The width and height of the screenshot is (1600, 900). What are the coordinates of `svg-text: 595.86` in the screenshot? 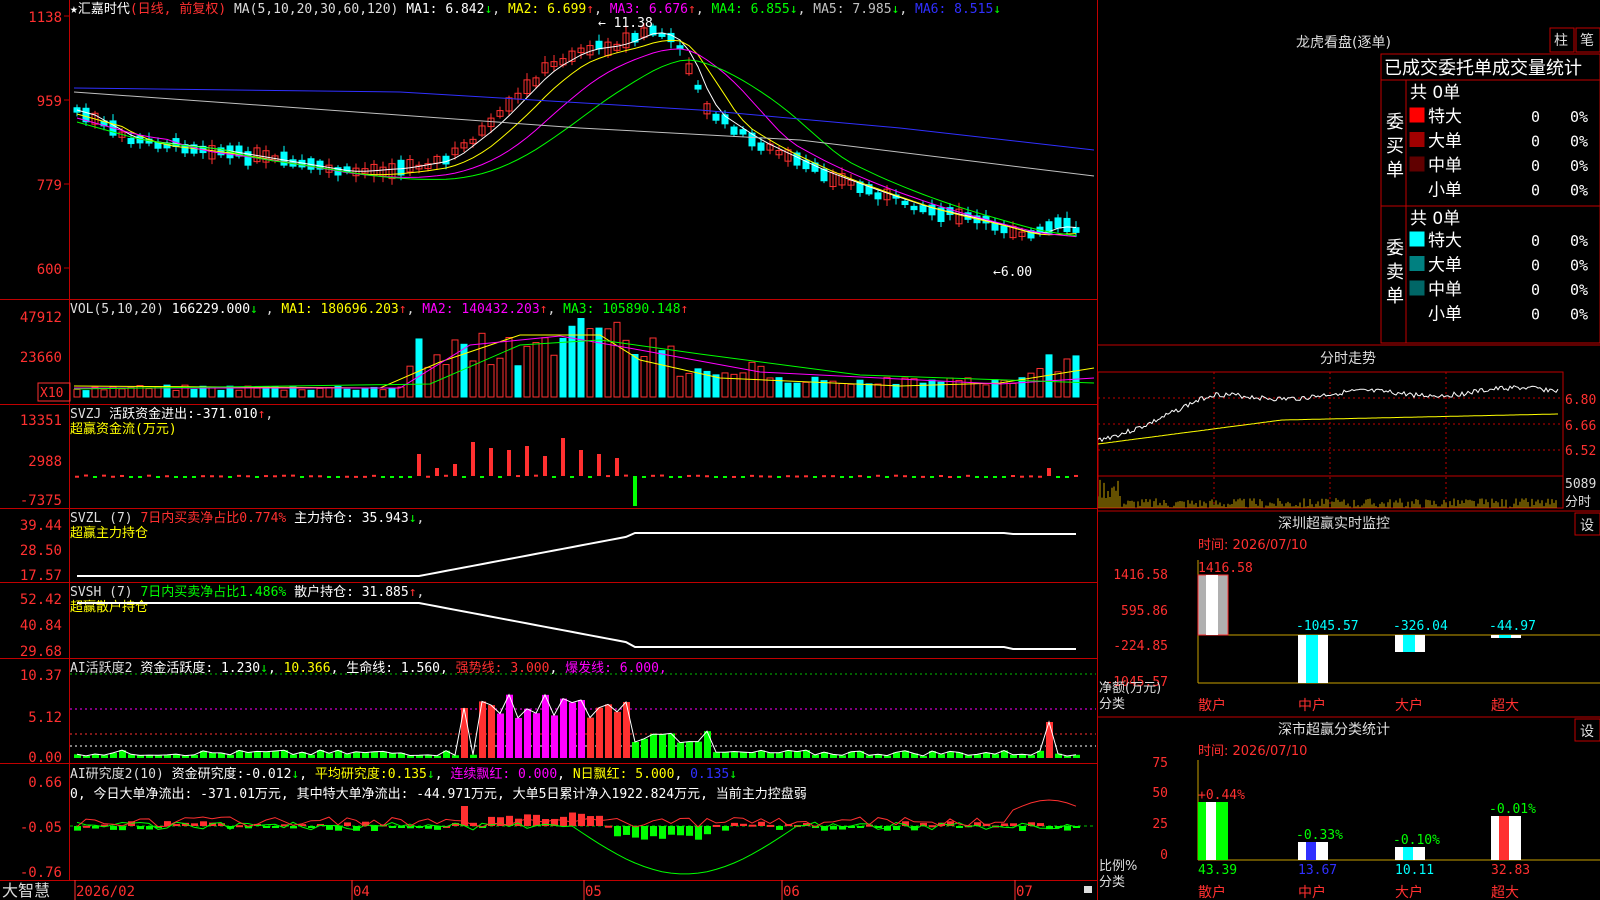 It's located at (1144, 611).